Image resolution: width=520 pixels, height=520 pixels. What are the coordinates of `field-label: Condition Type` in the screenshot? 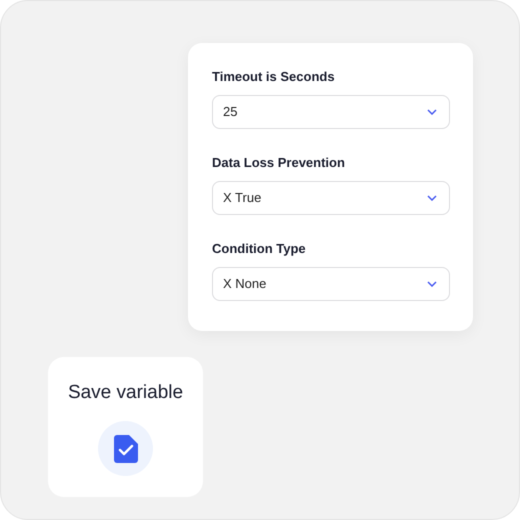 It's located at (259, 249).